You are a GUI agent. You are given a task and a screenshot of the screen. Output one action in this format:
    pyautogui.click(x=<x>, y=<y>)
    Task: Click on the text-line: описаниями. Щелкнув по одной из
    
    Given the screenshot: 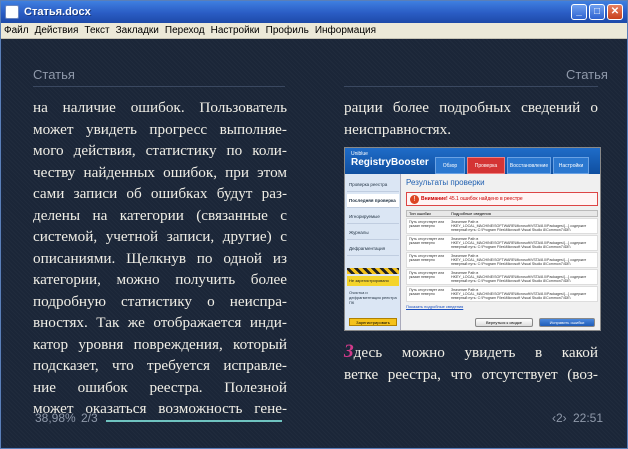 What is the action you would take?
    pyautogui.click(x=160, y=258)
    